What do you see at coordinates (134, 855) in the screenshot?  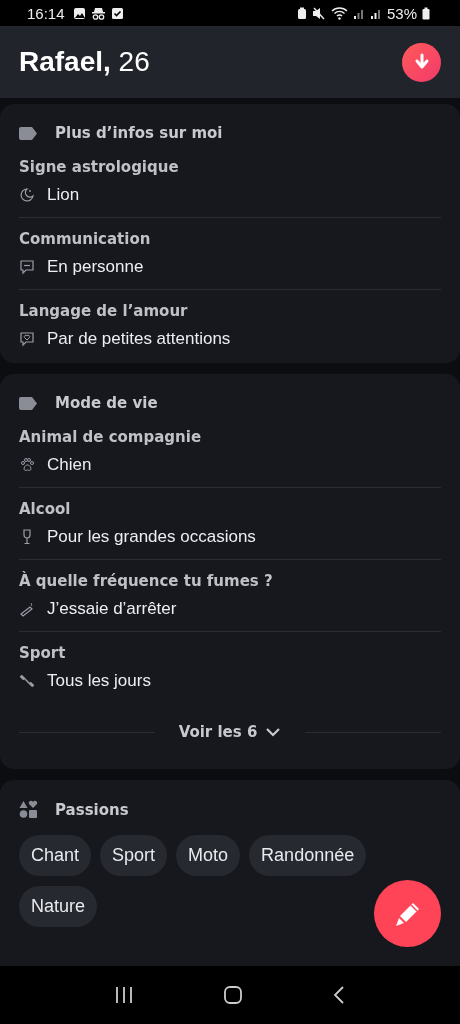 I see `passion-chip: Sport` at bounding box center [134, 855].